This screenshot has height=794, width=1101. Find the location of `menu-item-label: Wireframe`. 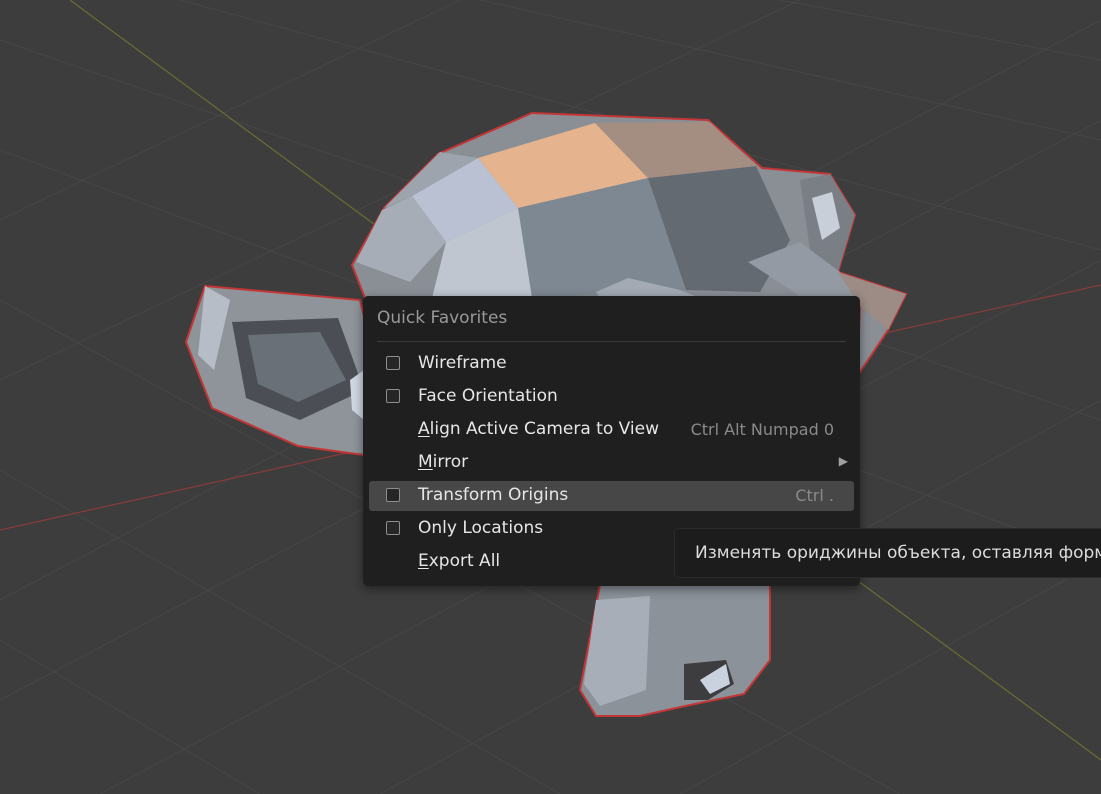

menu-item-label: Wireframe is located at coordinates (462, 363).